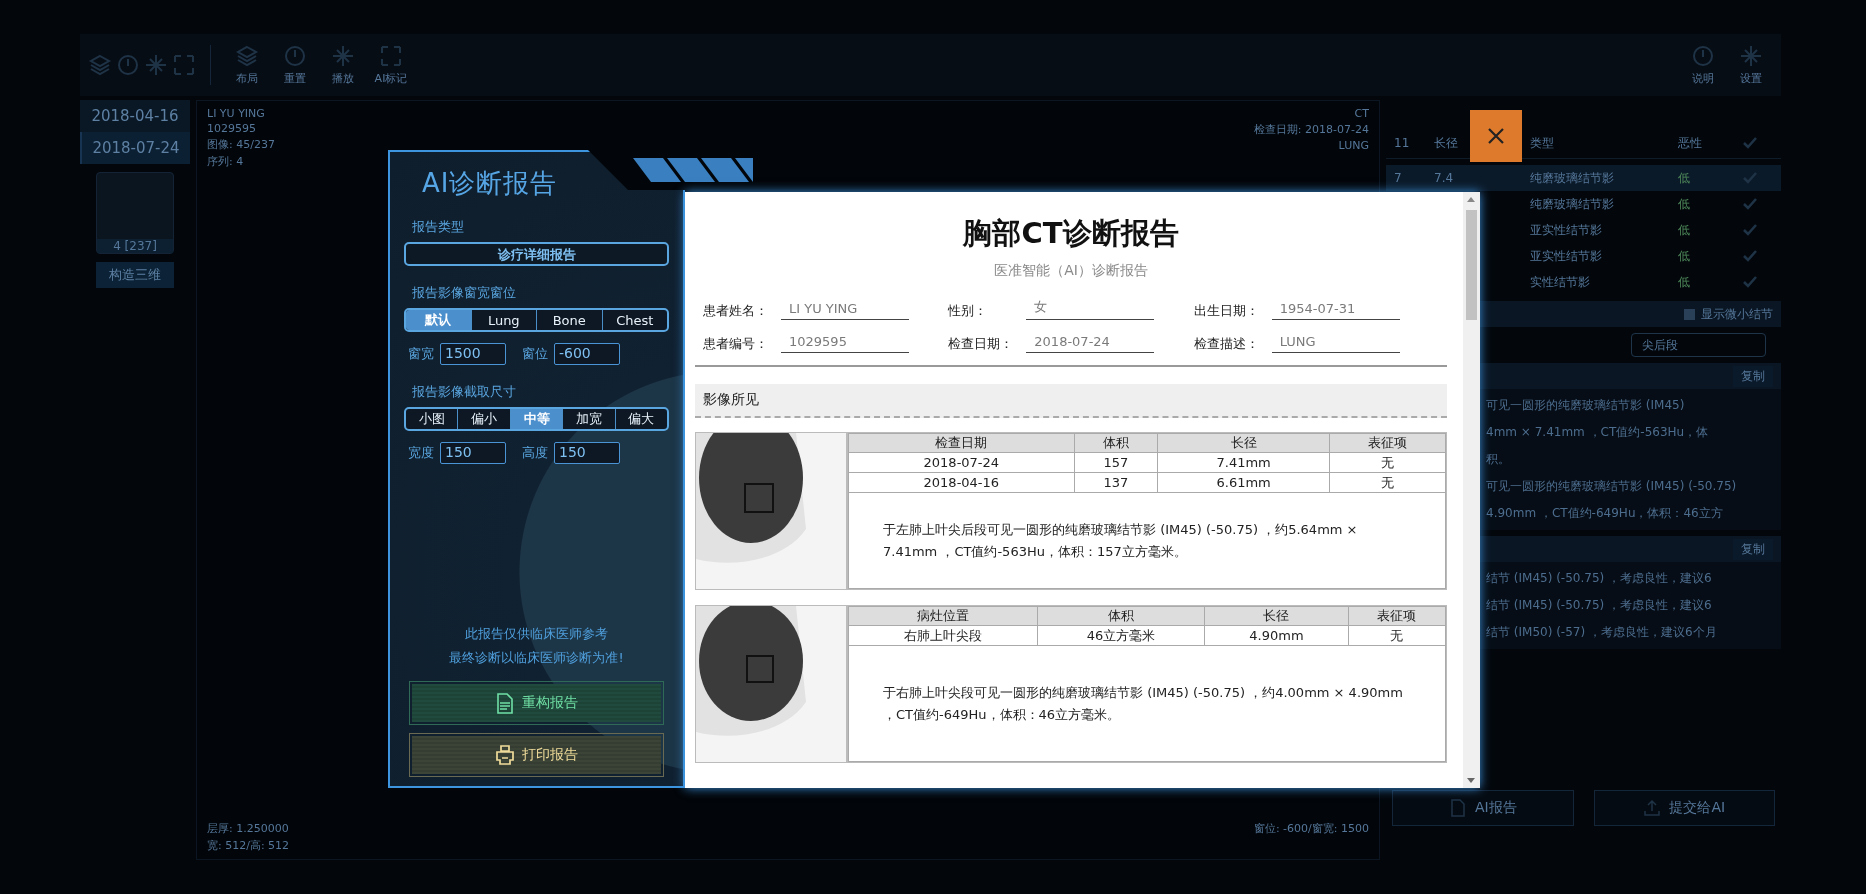 The height and width of the screenshot is (894, 1866). Describe the element at coordinates (1689, 314) in the screenshot. I see `checkbox` at that location.